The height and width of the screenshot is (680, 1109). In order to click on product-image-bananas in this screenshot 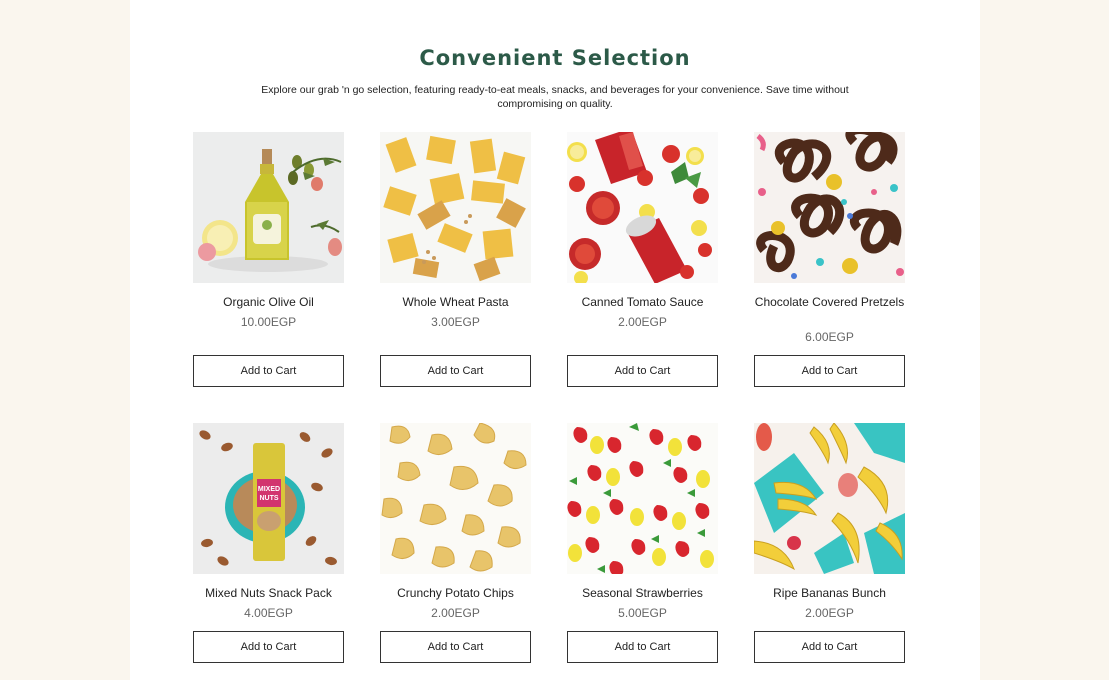, I will do `click(829, 498)`.